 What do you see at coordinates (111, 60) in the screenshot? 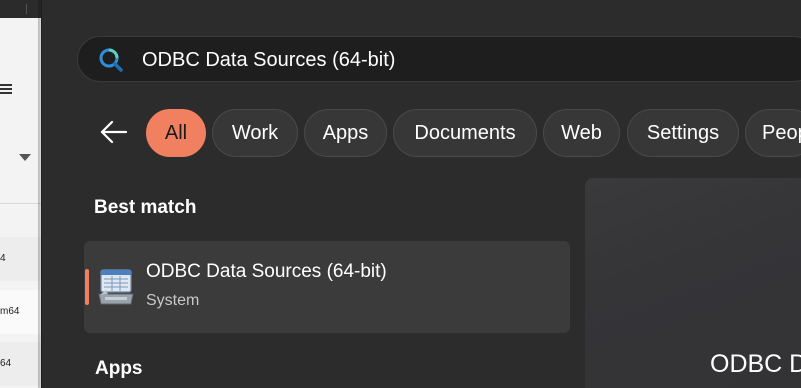
I see `search-icon` at bounding box center [111, 60].